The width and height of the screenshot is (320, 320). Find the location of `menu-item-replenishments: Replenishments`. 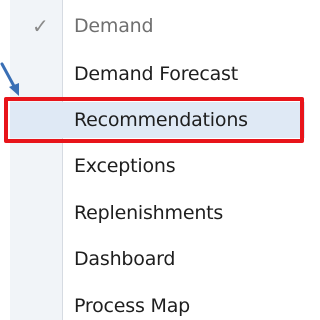

menu-item-replenishments: Replenishments is located at coordinates (157, 213).